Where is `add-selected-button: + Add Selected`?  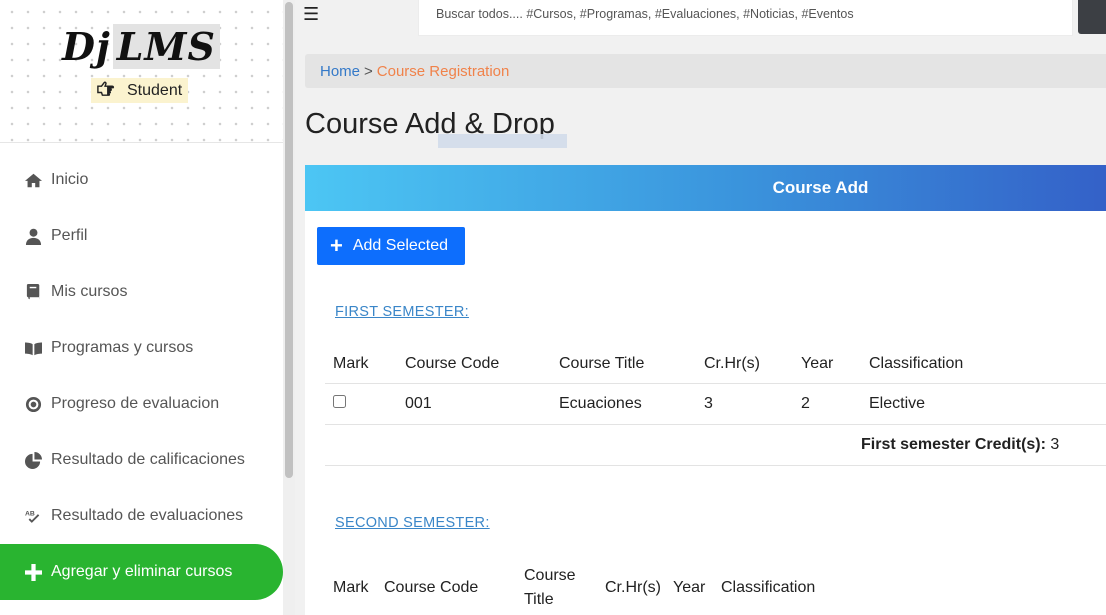
add-selected-button: + Add Selected is located at coordinates (391, 246).